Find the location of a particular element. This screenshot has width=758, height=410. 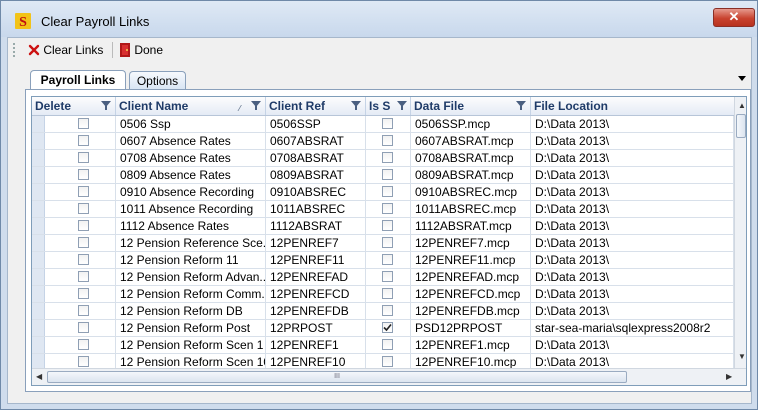

done-button: Done is located at coordinates (141, 50).